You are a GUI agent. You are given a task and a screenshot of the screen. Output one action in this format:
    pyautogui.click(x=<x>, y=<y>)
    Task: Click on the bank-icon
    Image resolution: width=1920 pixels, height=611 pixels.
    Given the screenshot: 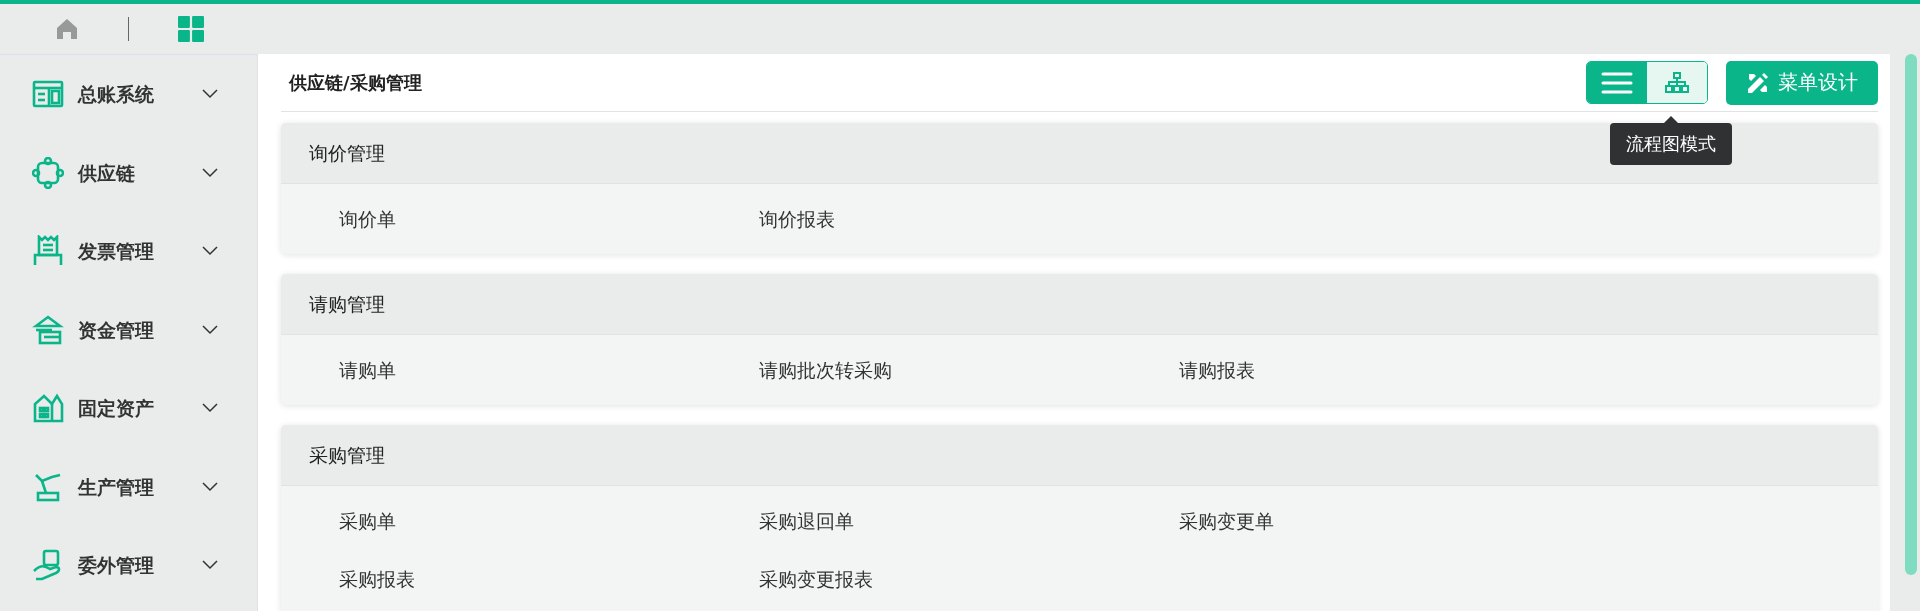 What is the action you would take?
    pyautogui.click(x=48, y=329)
    